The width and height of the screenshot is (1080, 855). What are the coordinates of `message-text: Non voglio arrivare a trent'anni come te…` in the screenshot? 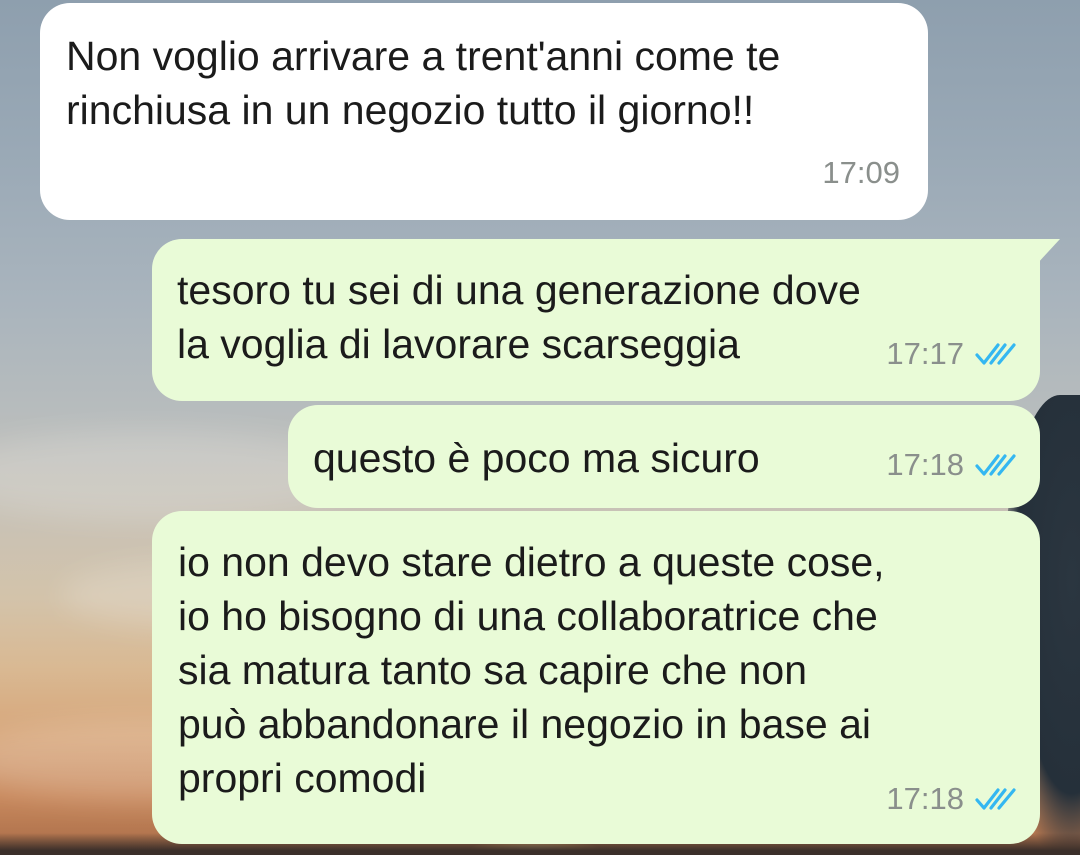 It's located at (423, 83).